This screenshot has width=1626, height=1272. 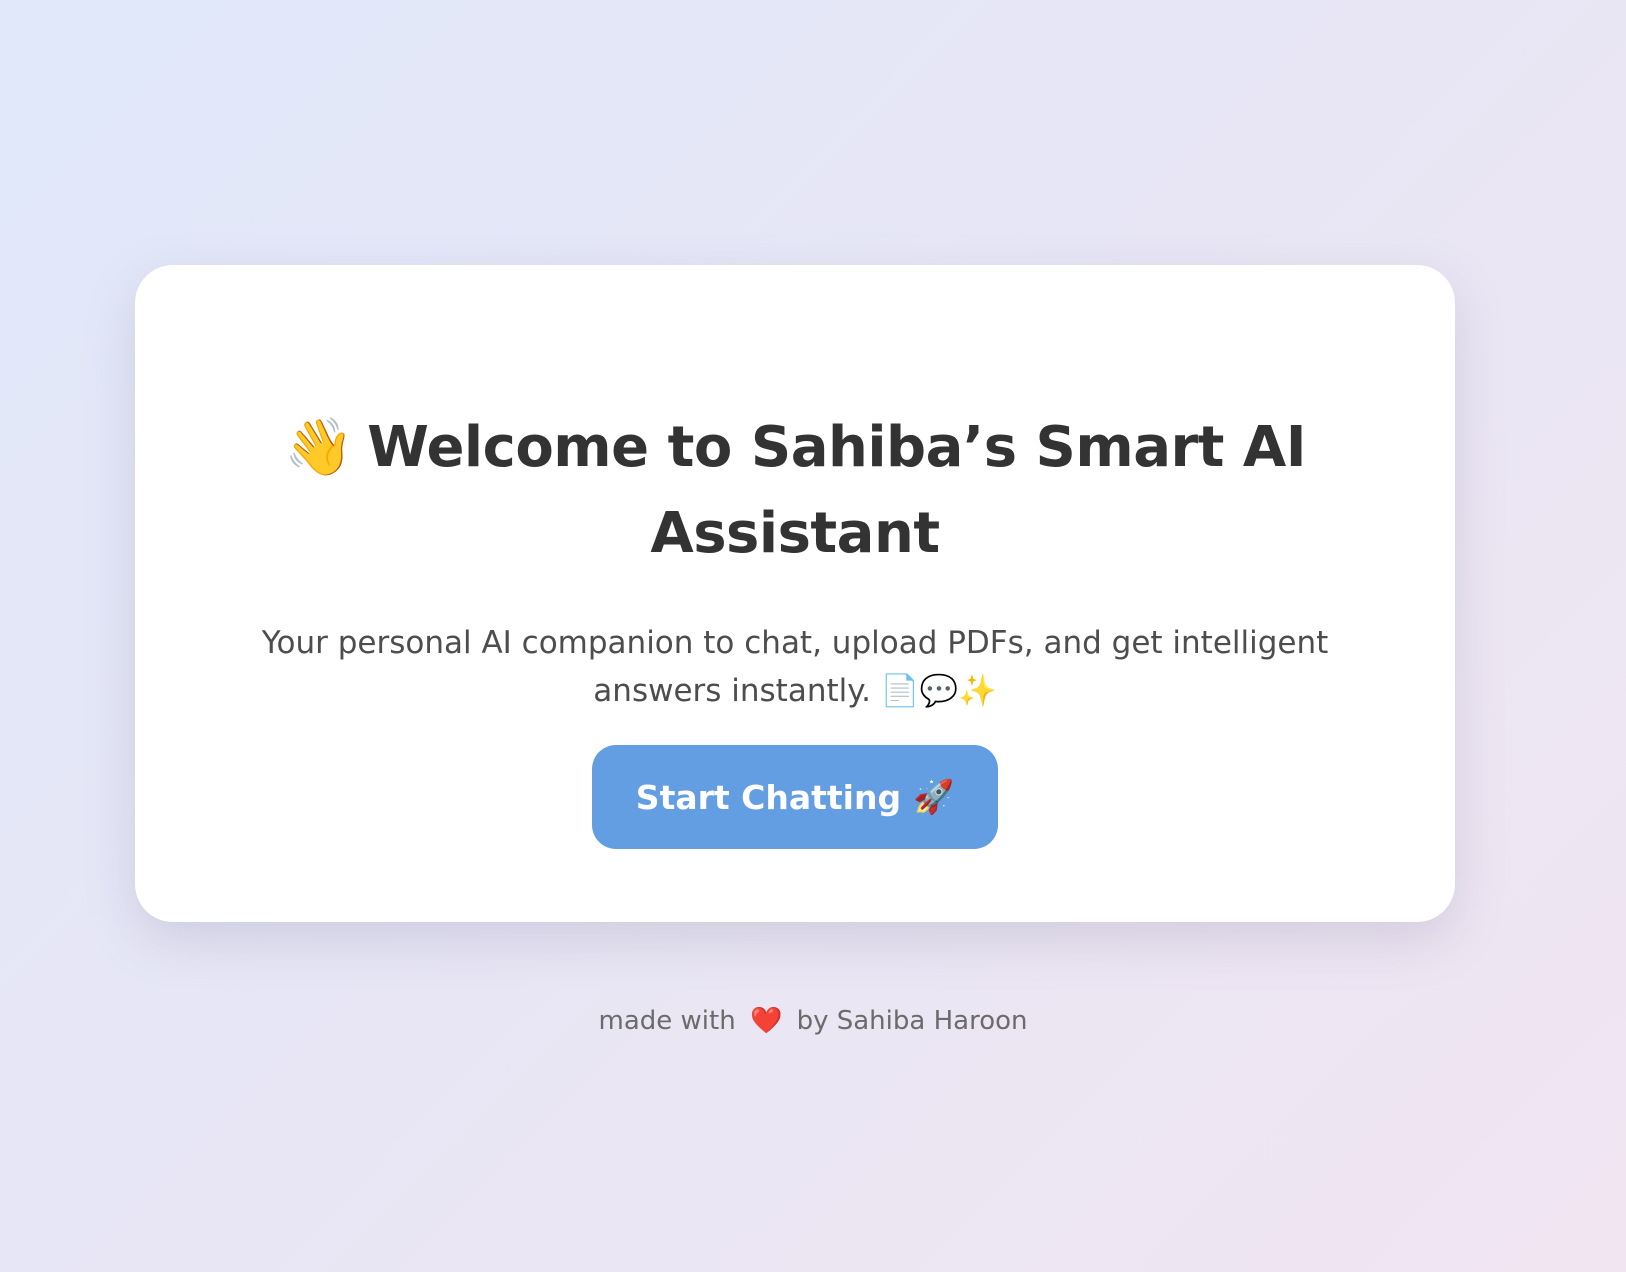 What do you see at coordinates (667, 1021) in the screenshot?
I see `footer-prefix: made with` at bounding box center [667, 1021].